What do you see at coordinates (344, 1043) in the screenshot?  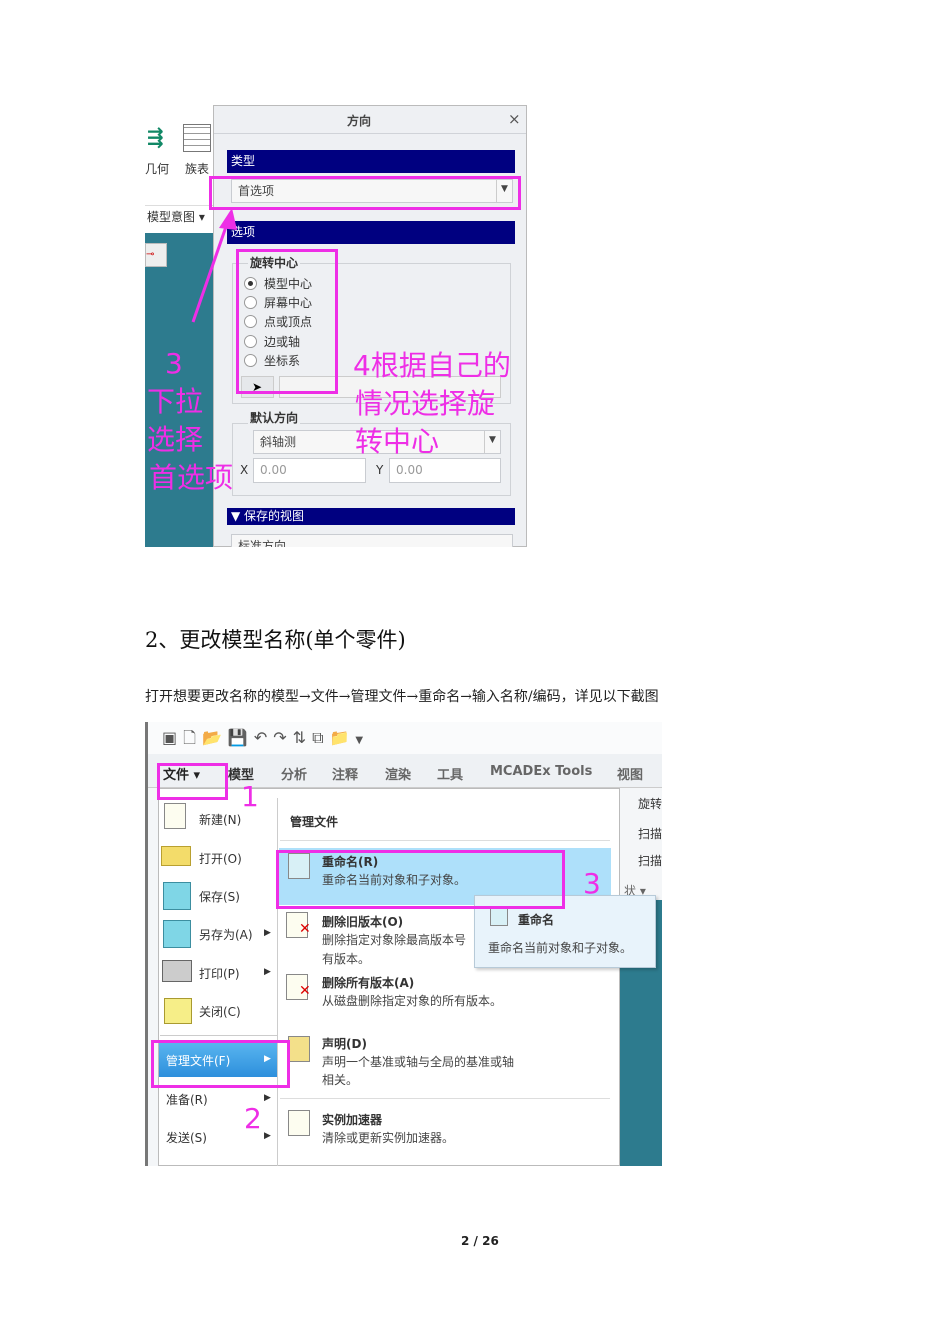 I see `item-declare: 声明(D)` at bounding box center [344, 1043].